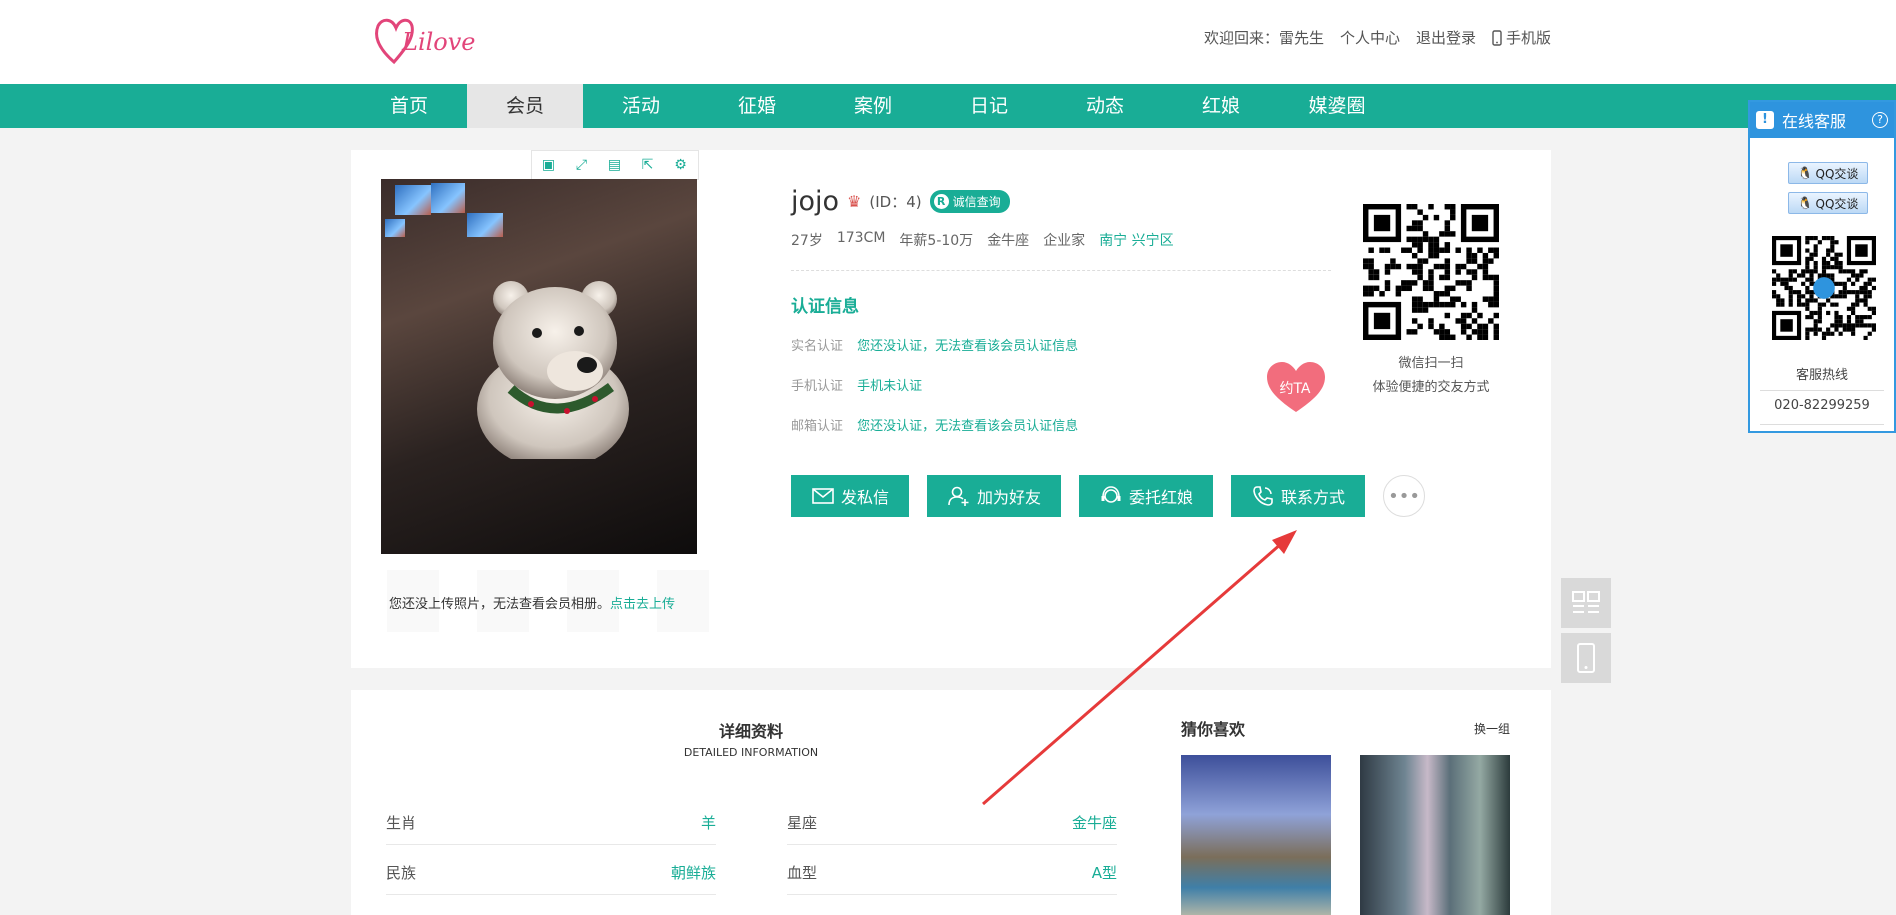 This screenshot has width=1896, height=915. What do you see at coordinates (854, 201) in the screenshot?
I see `vip-crown-icon: ♛` at bounding box center [854, 201].